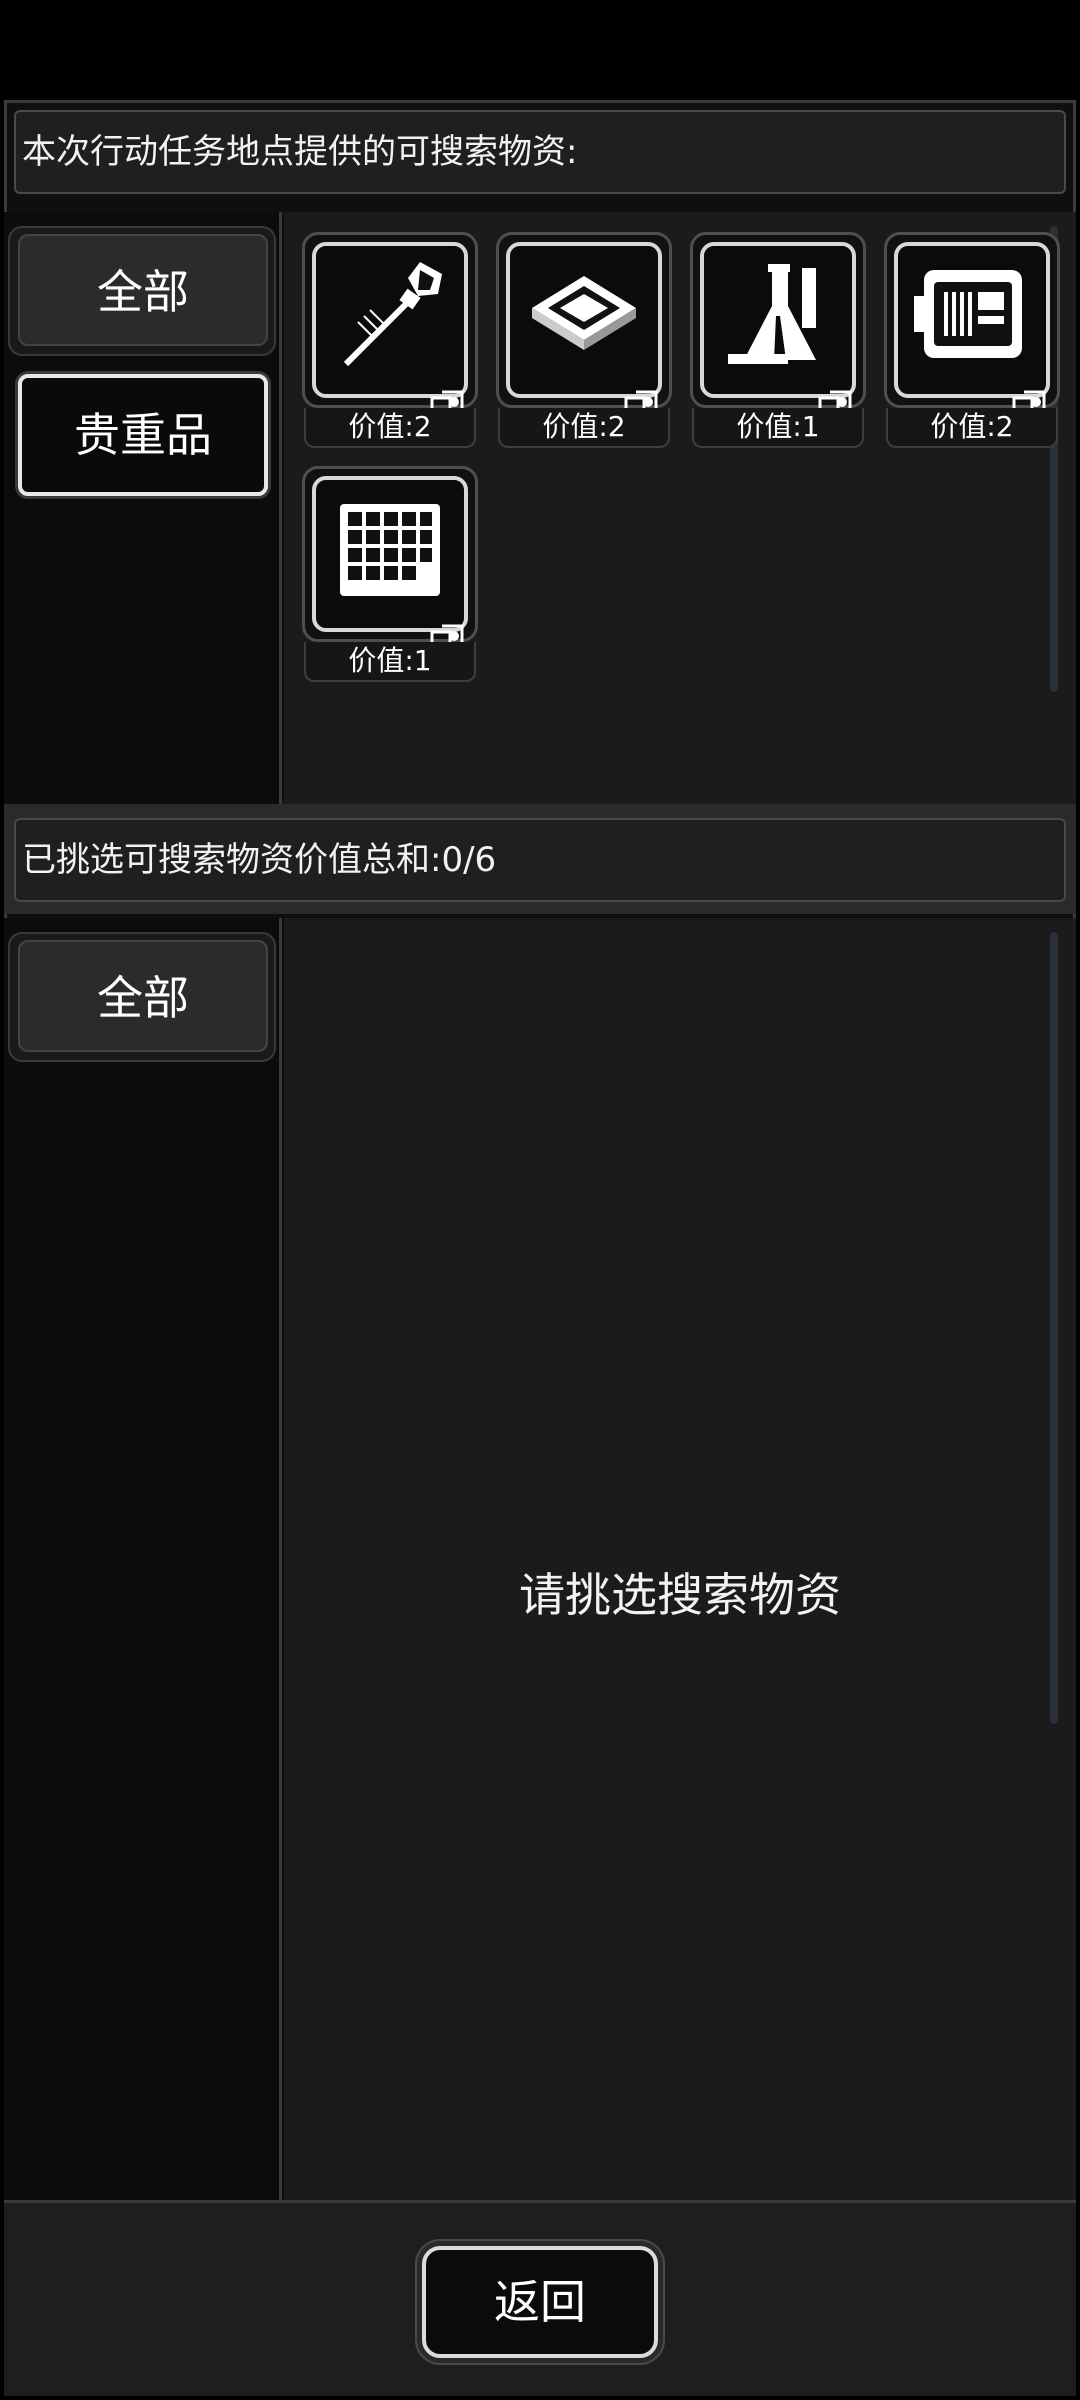  What do you see at coordinates (680, 1595) in the screenshot?
I see `empty-selection-message: 请挑选搜索物资` at bounding box center [680, 1595].